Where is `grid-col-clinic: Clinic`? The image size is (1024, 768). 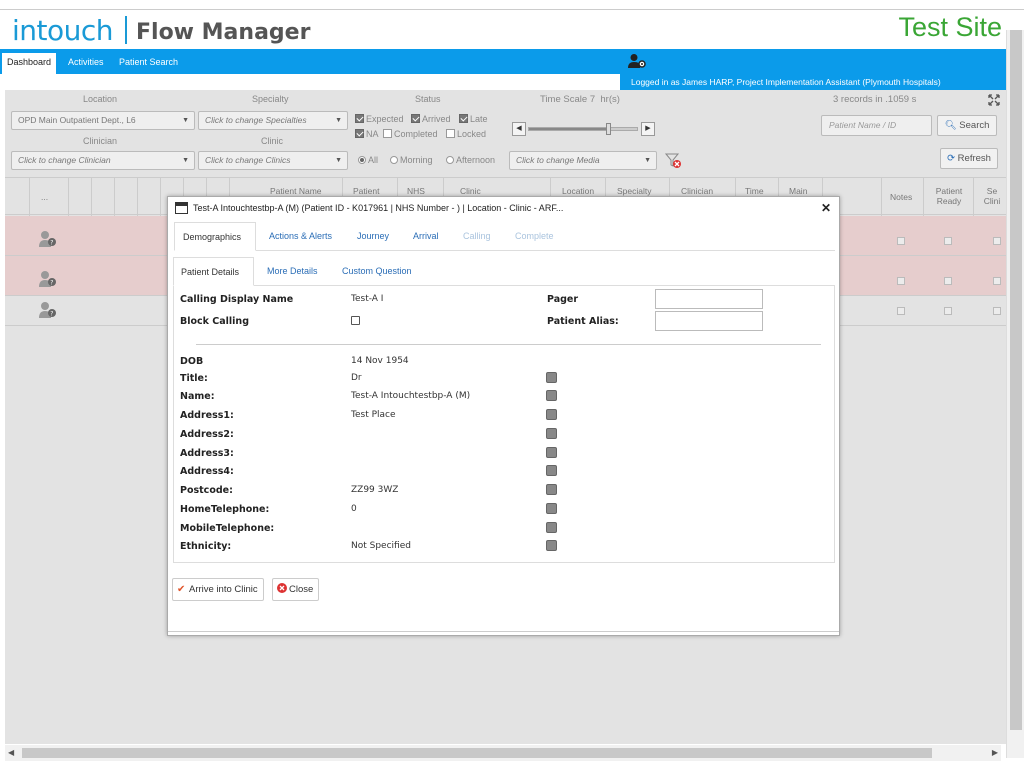 grid-col-clinic: Clinic is located at coordinates (470, 191).